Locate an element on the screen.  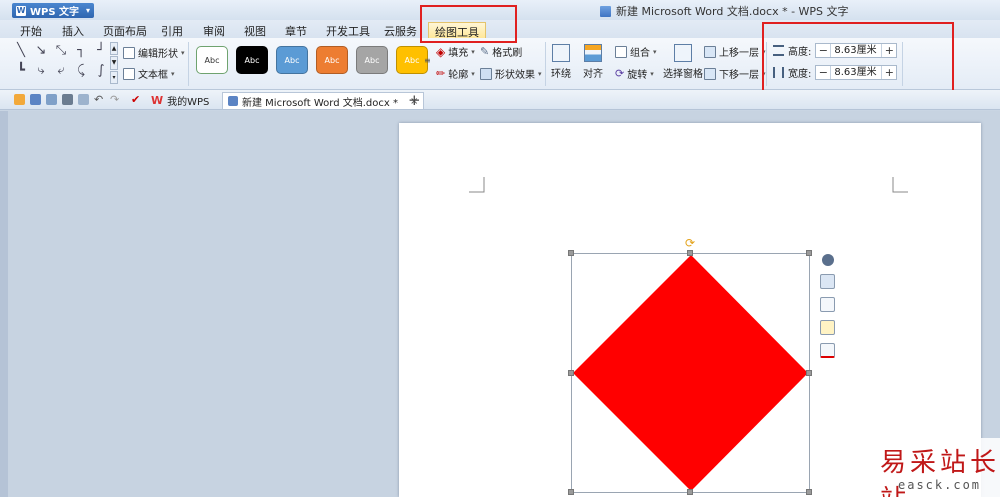
fill-bucket-icon: ◈ is located at coordinates (441, 51).